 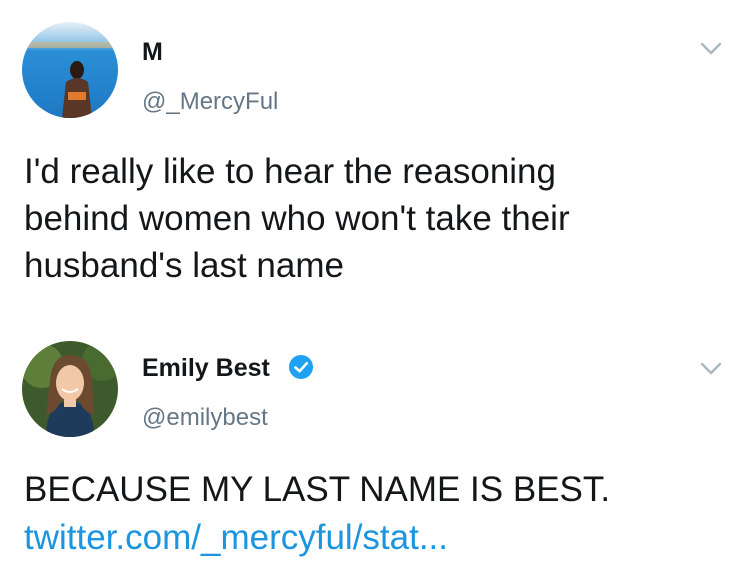 I want to click on tweet-text-line: husband's last name, so click(x=184, y=265).